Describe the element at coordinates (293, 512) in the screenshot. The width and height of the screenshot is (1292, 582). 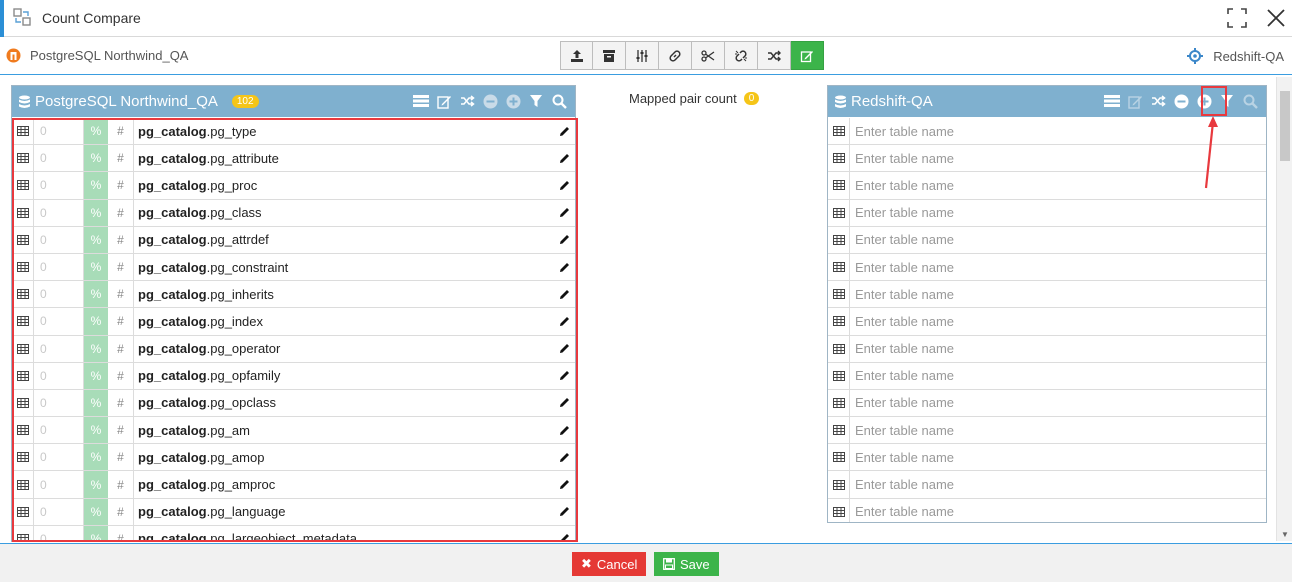
I see `table-row: 0% # pg_catalog.pg_language` at that location.